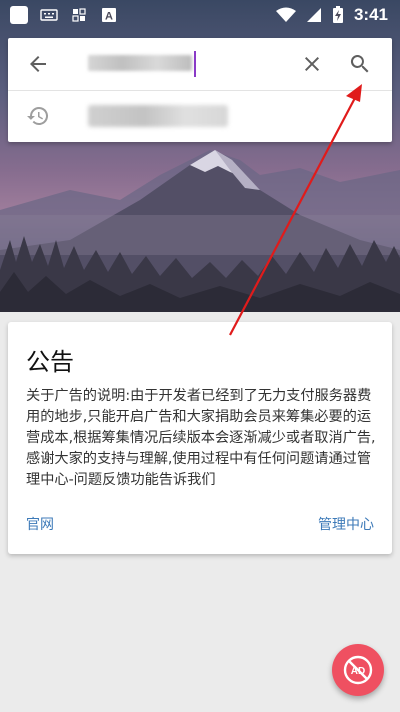  I want to click on status-time: 3:41, so click(370, 14).